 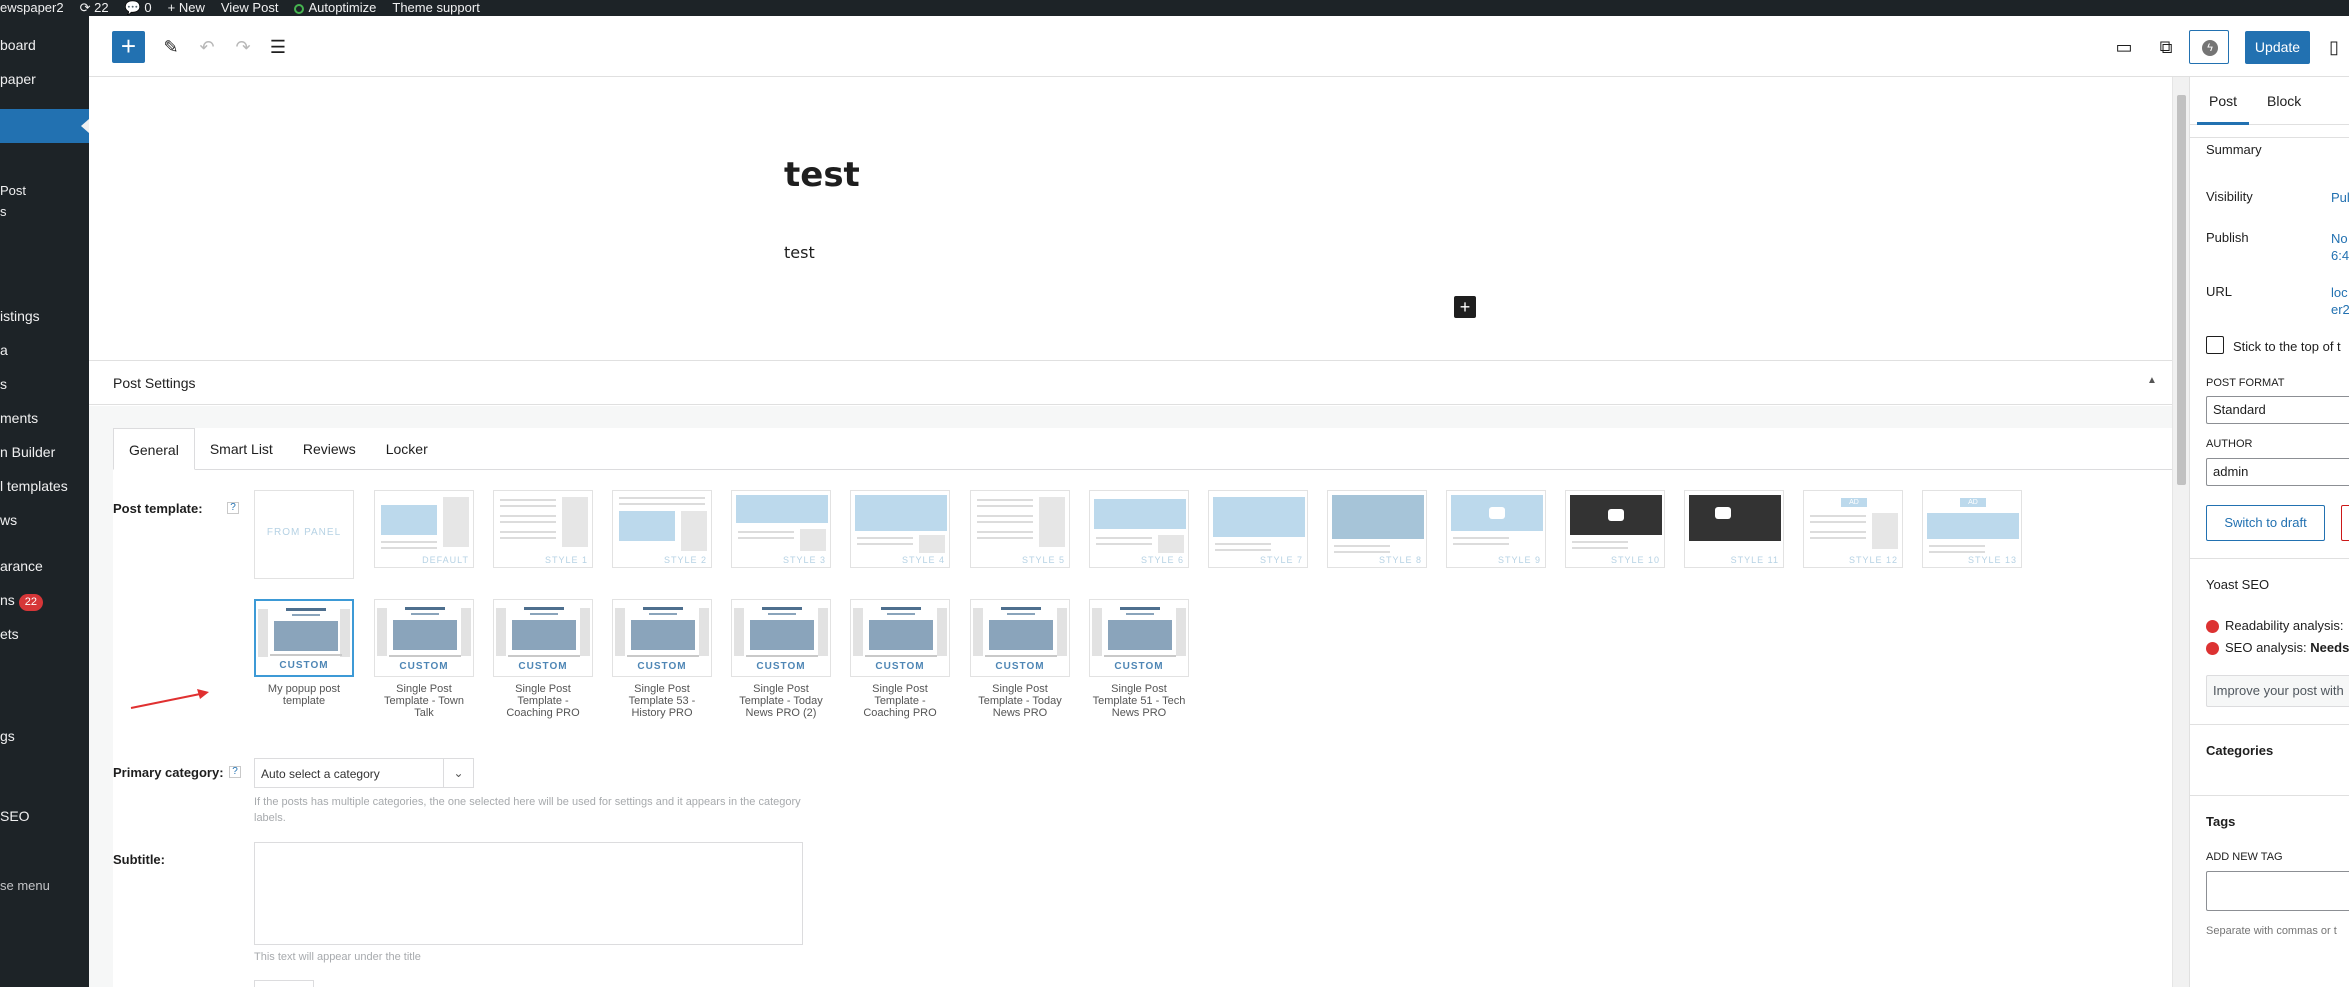 I want to click on list-view-icon: ☰, so click(x=278, y=47).